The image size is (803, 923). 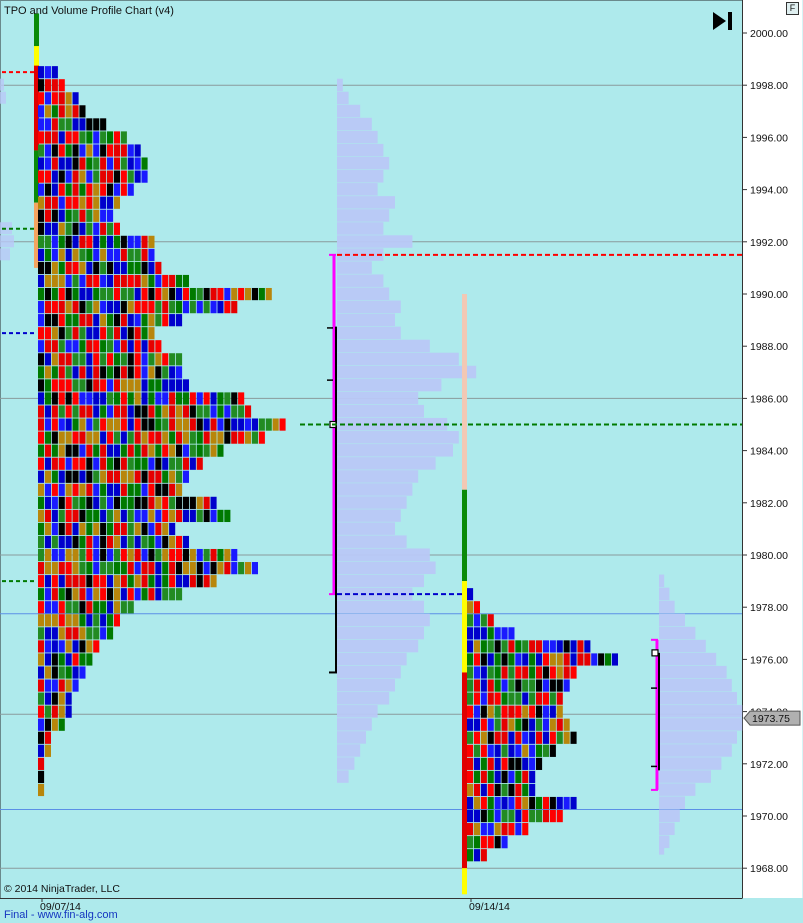 I want to click on y-tick-label: 1978.00, so click(x=769, y=608).